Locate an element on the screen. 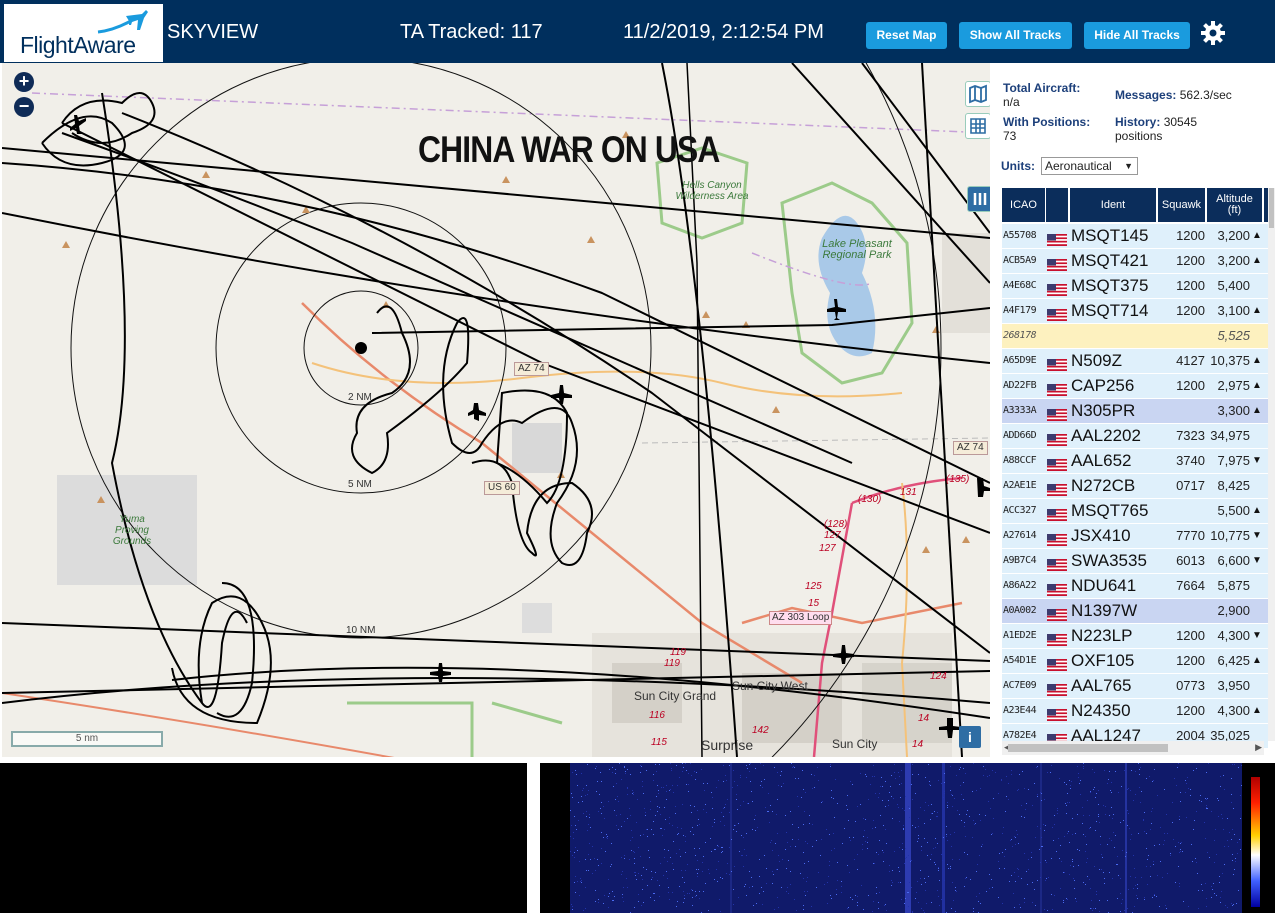  table-horizontal-scrollbar: ◀ ▶ is located at coordinates (1133, 748).